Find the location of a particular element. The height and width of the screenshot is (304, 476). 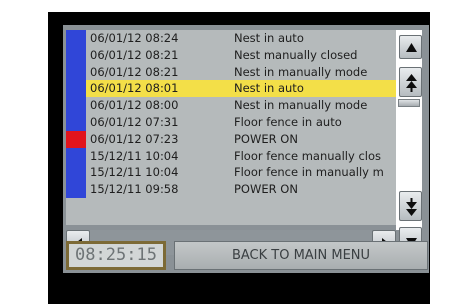

event-text: Nest manually closed is located at coordinates (296, 54).